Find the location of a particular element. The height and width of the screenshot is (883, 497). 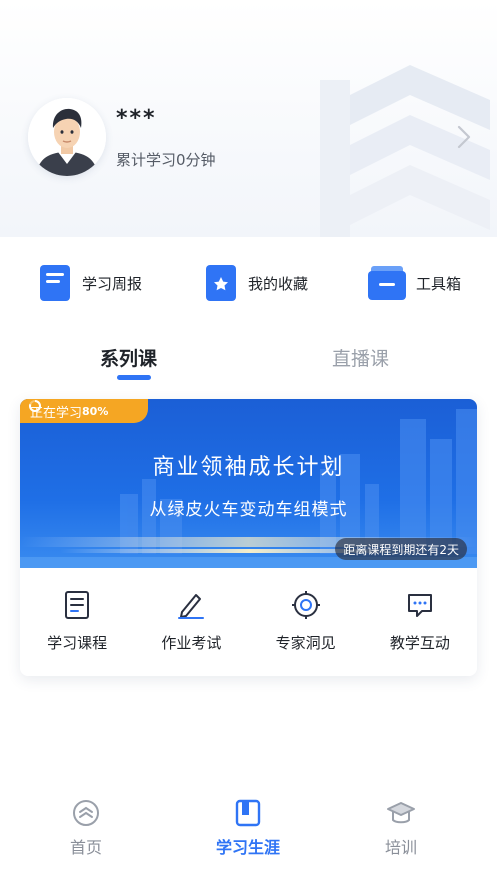

action-label: 作业考试 is located at coordinates (191, 643).